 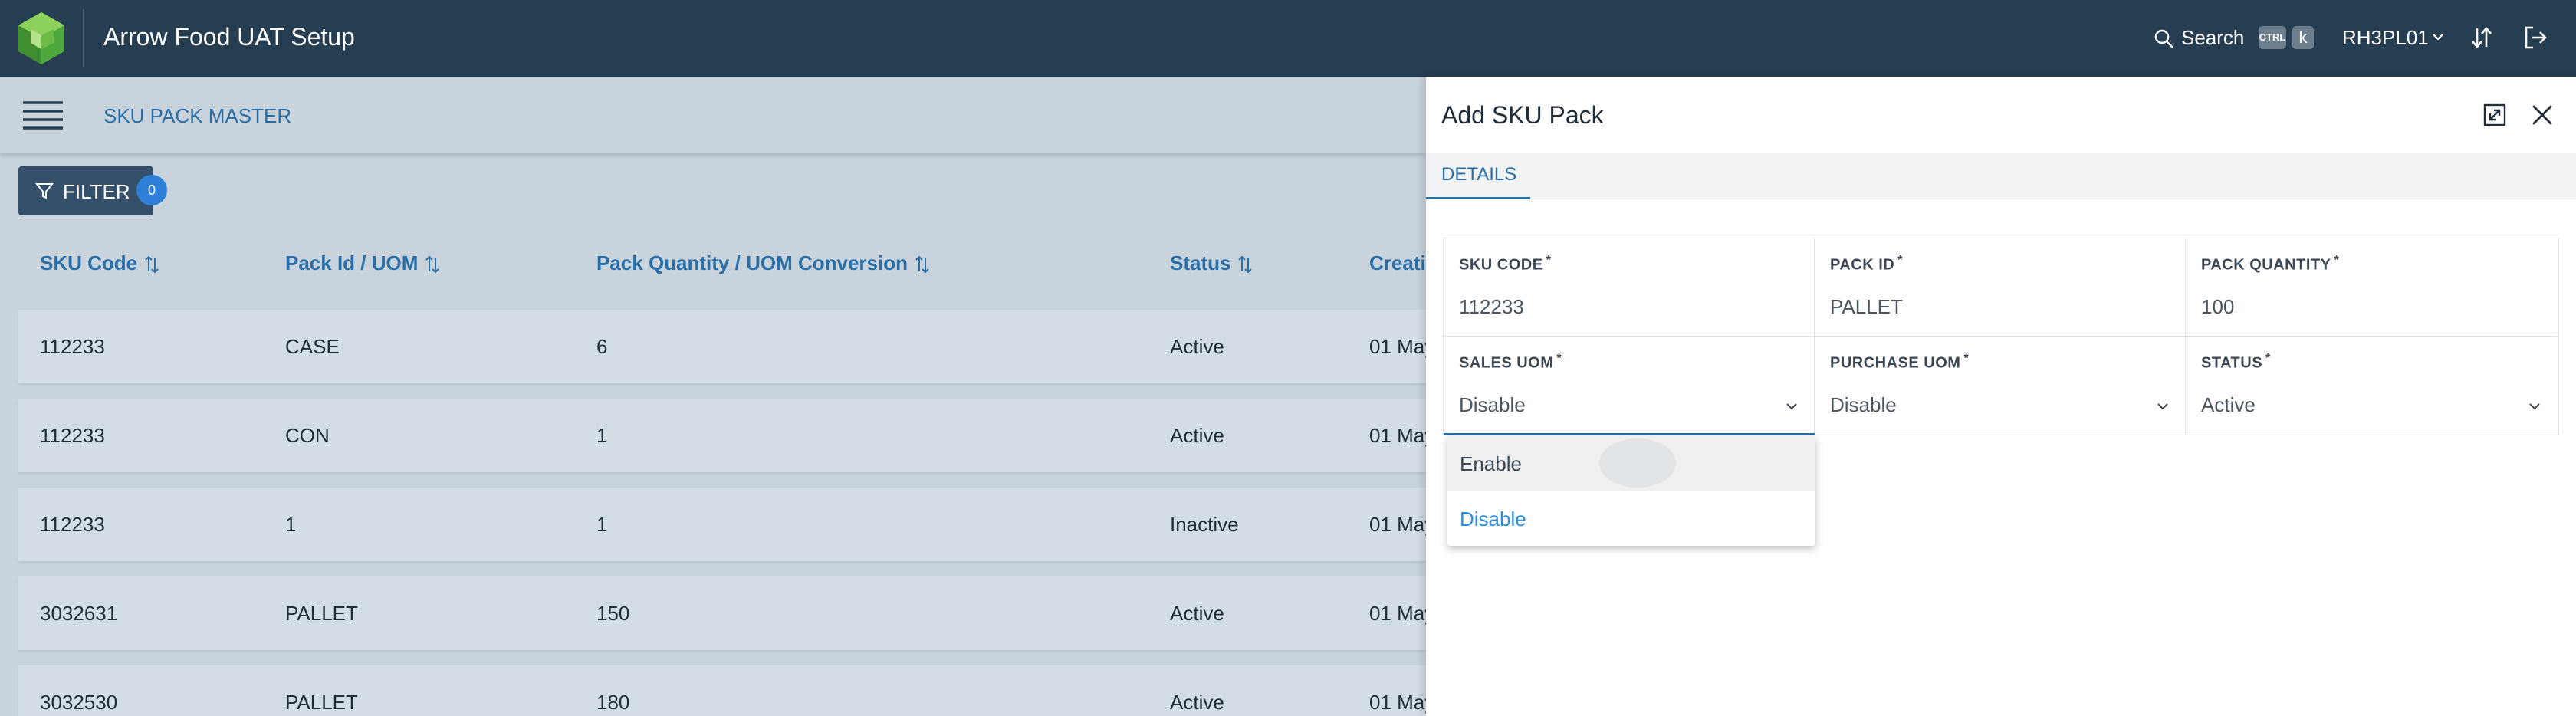 I want to click on tab-bar: DETAILS, so click(x=2001, y=176).